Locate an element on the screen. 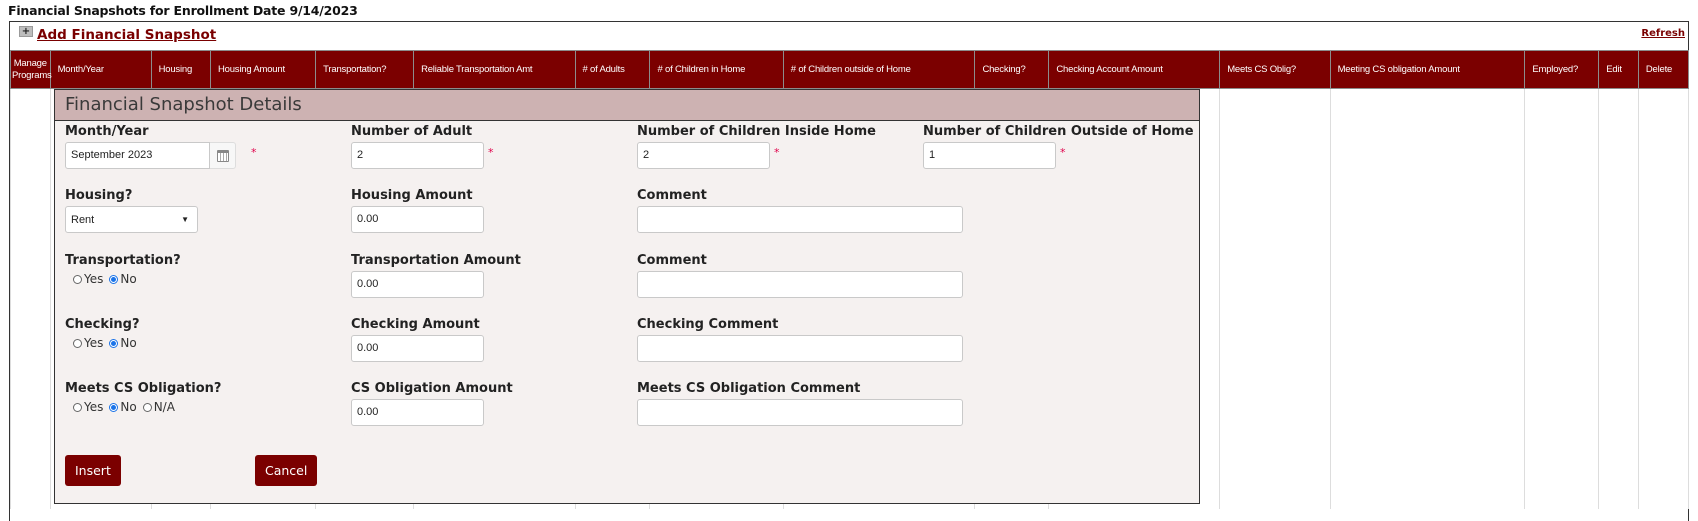  calendar-button is located at coordinates (223, 155).